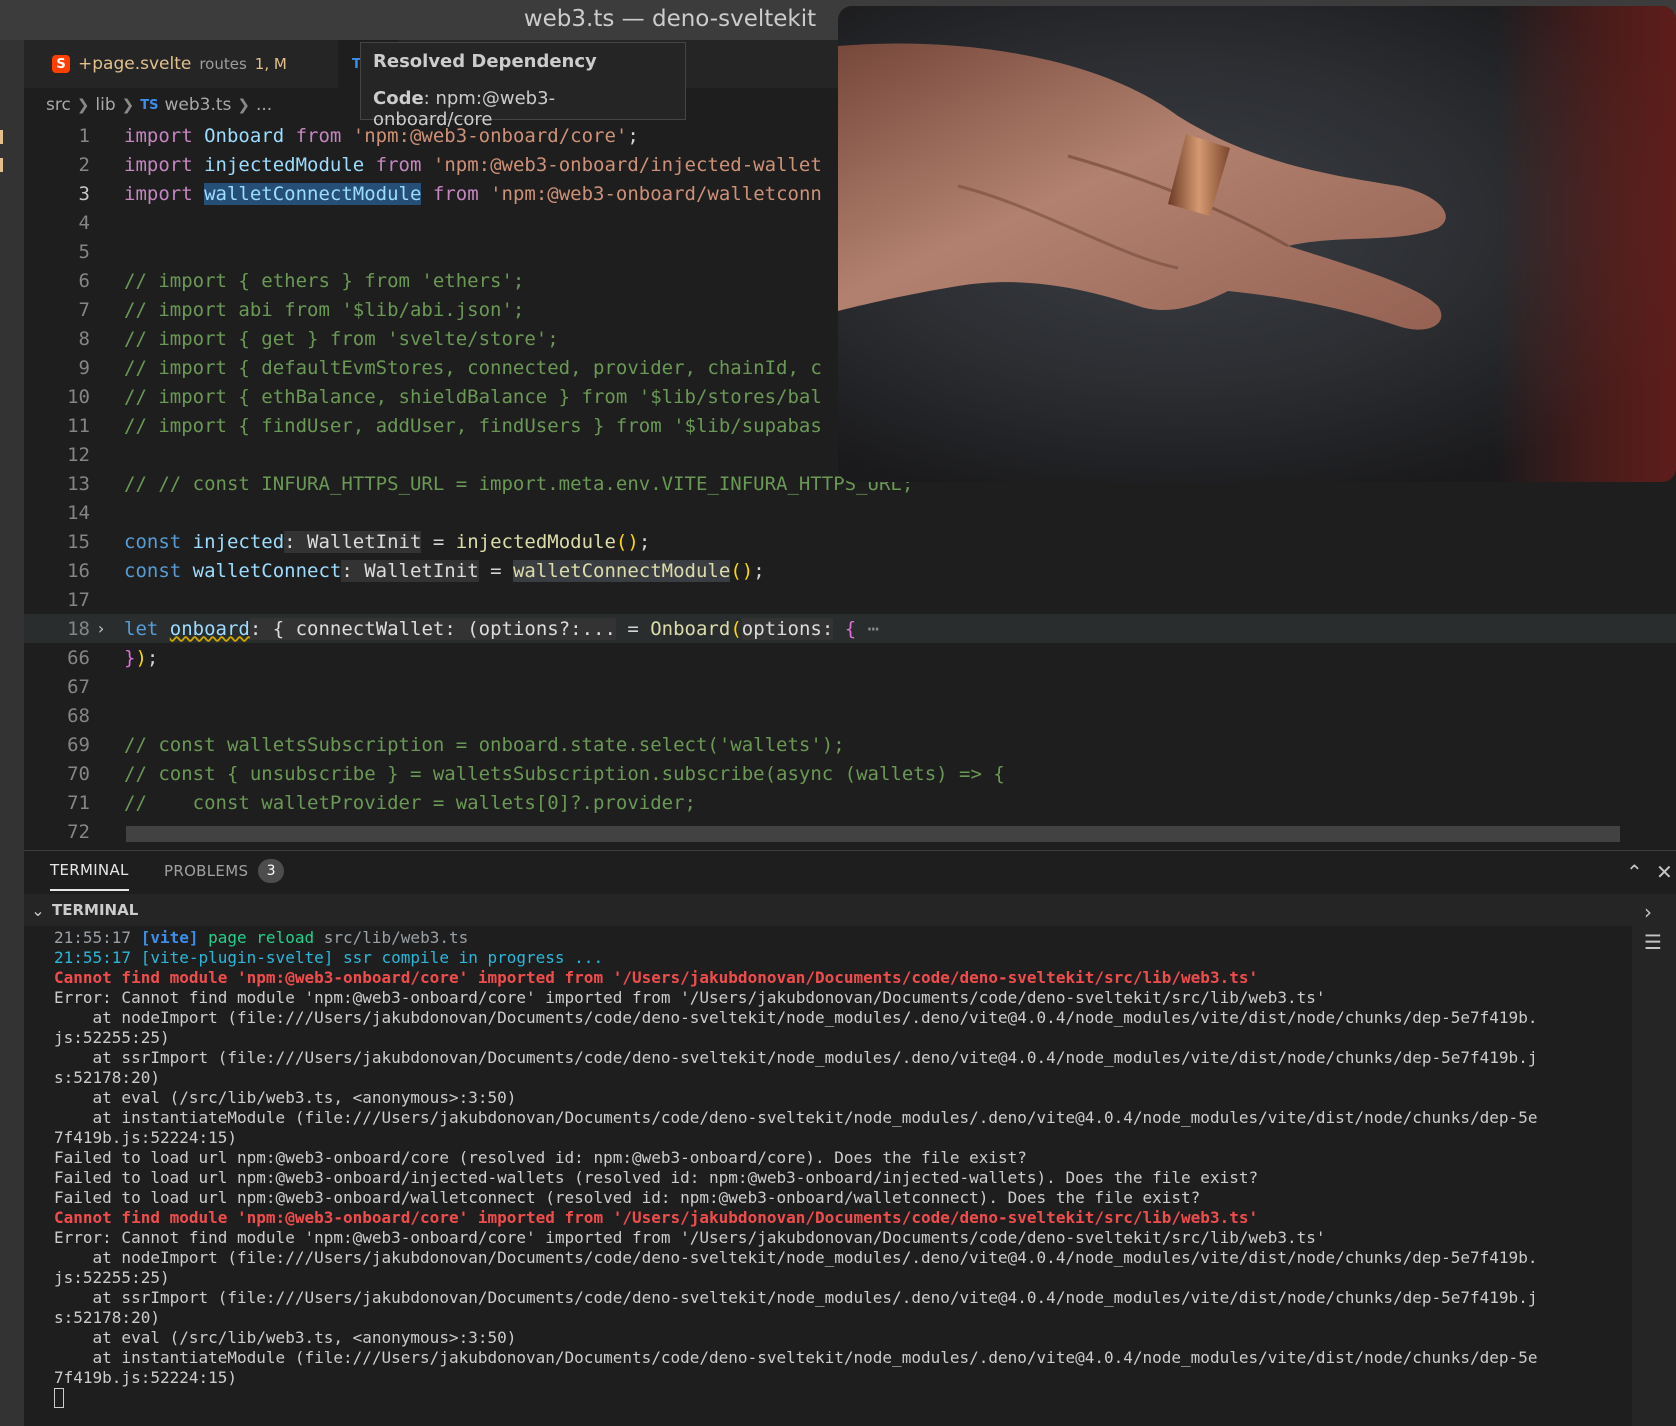 The image size is (1676, 1426). What do you see at coordinates (84, 222) in the screenshot?
I see `line-number: 4` at bounding box center [84, 222].